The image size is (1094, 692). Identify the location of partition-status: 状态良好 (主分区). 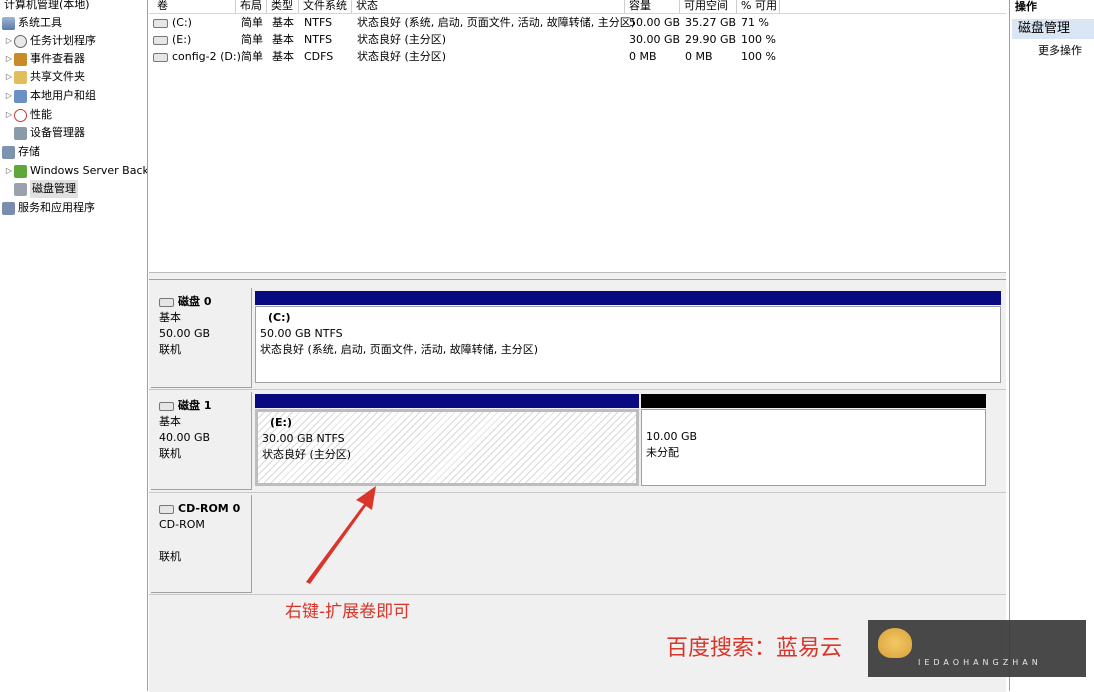
(307, 454).